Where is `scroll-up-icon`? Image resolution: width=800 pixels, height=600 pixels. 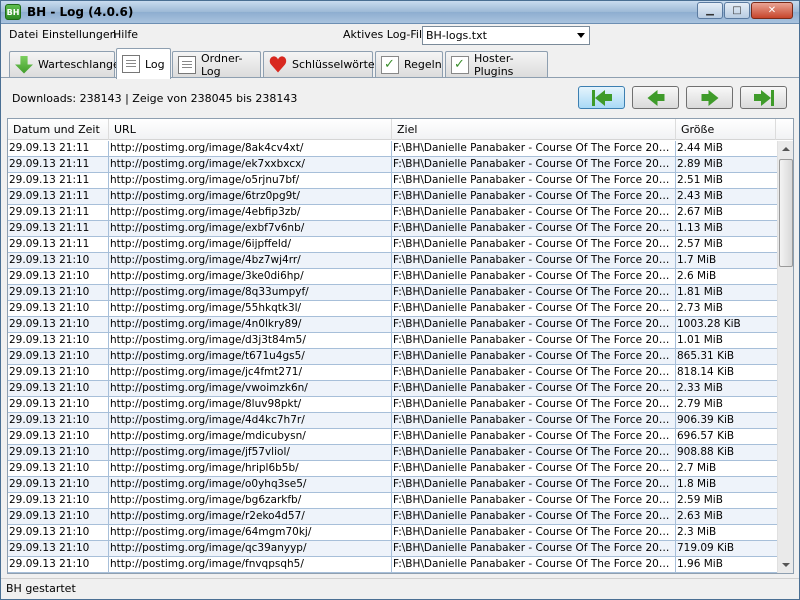
scroll-up-icon is located at coordinates (785, 149).